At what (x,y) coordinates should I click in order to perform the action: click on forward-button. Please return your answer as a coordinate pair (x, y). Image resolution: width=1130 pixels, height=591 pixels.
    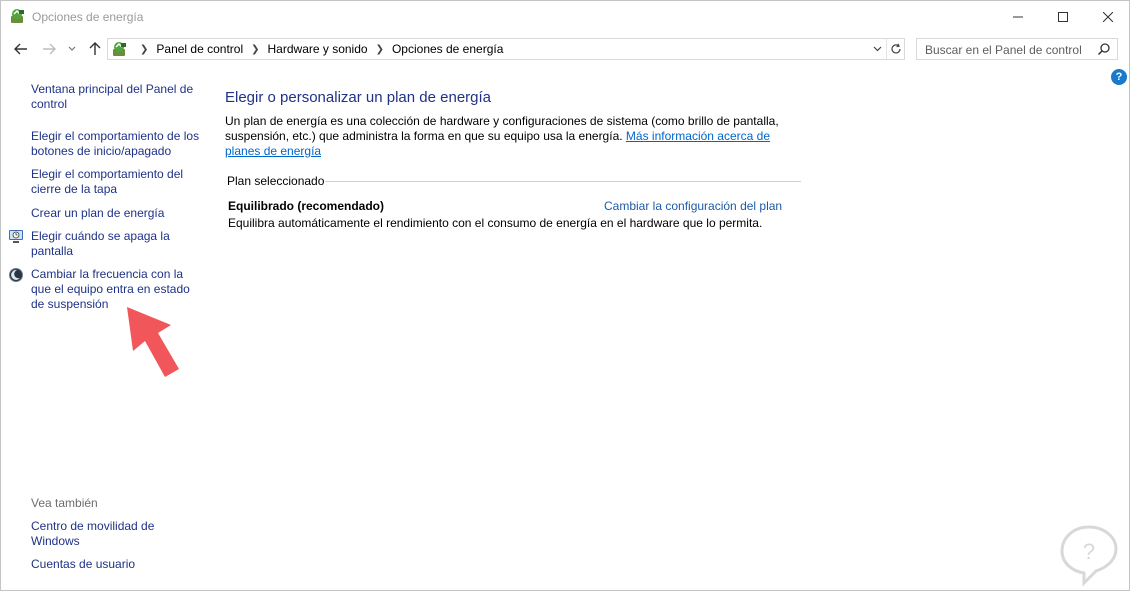
    Looking at the image, I should click on (49, 49).